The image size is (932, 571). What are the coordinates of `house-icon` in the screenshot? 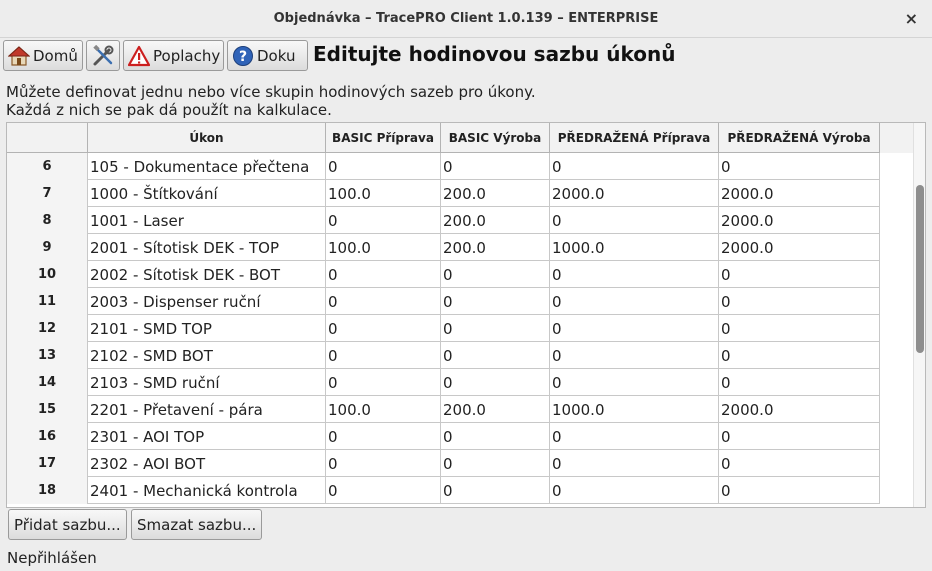 It's located at (19, 55).